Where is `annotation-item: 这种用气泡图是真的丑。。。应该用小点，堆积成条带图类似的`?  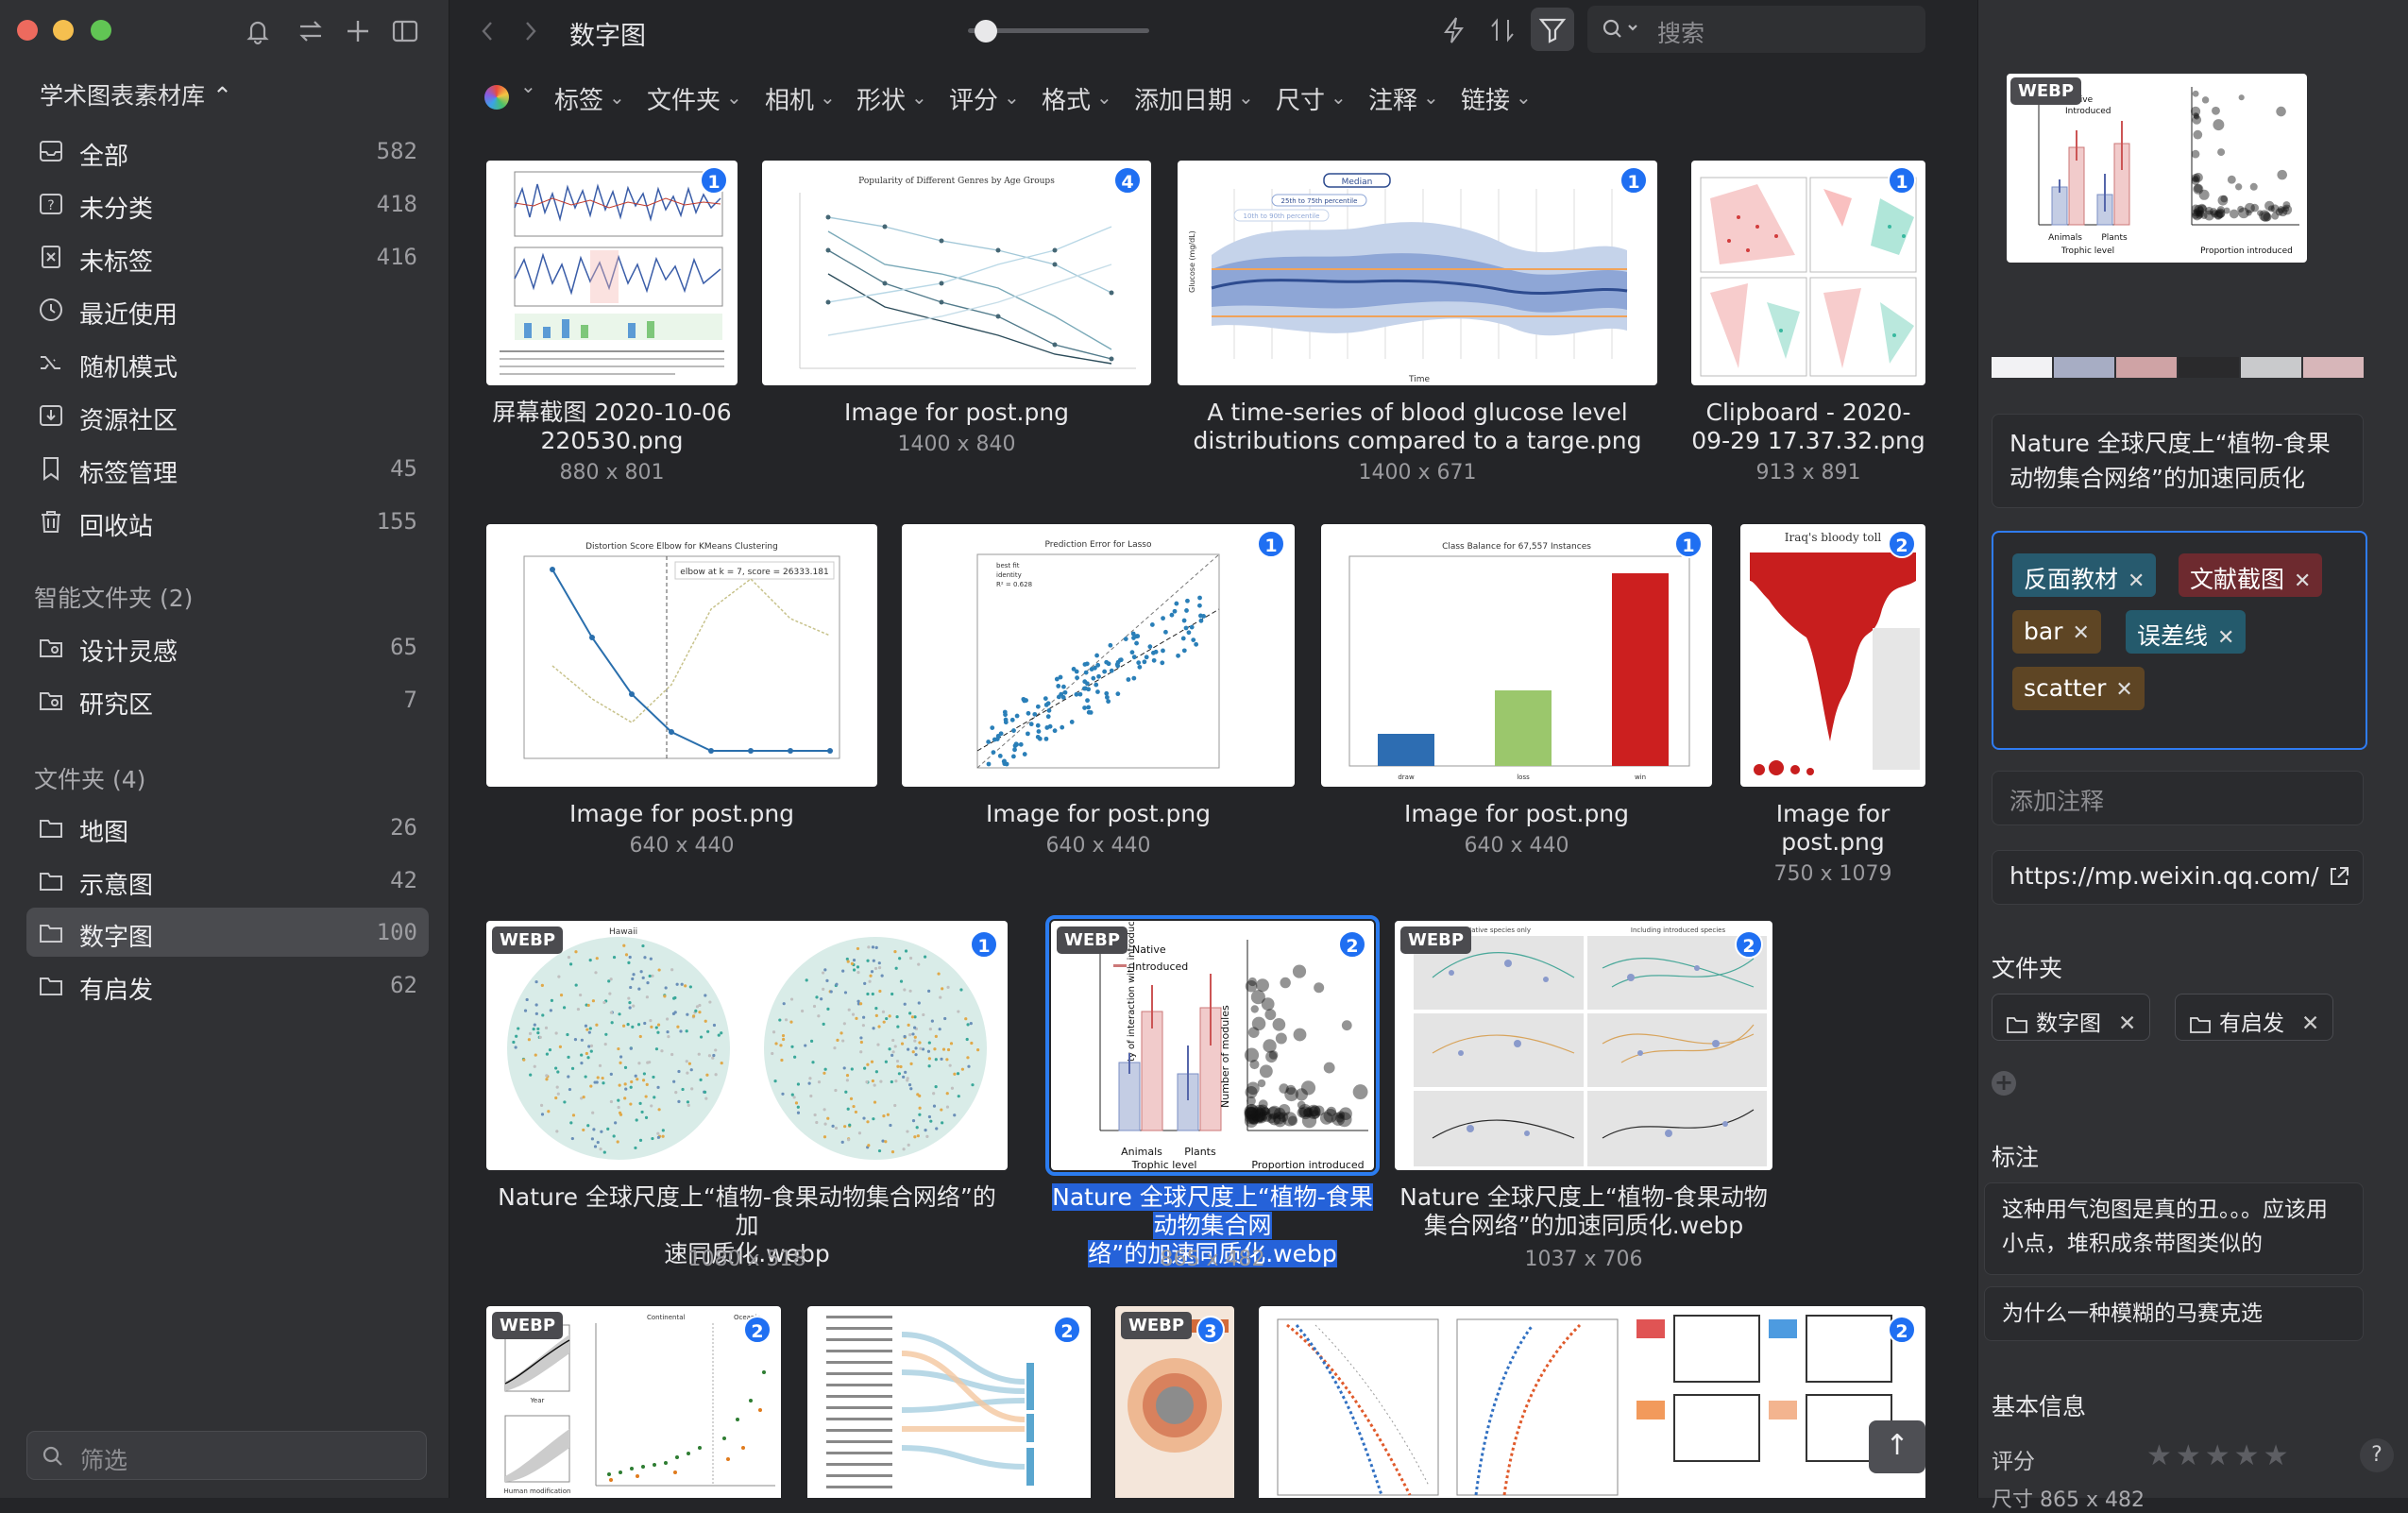
annotation-item: 这种用气泡图是真的丑。。。应该用小点，堆积成条带图类似的 is located at coordinates (2174, 1228).